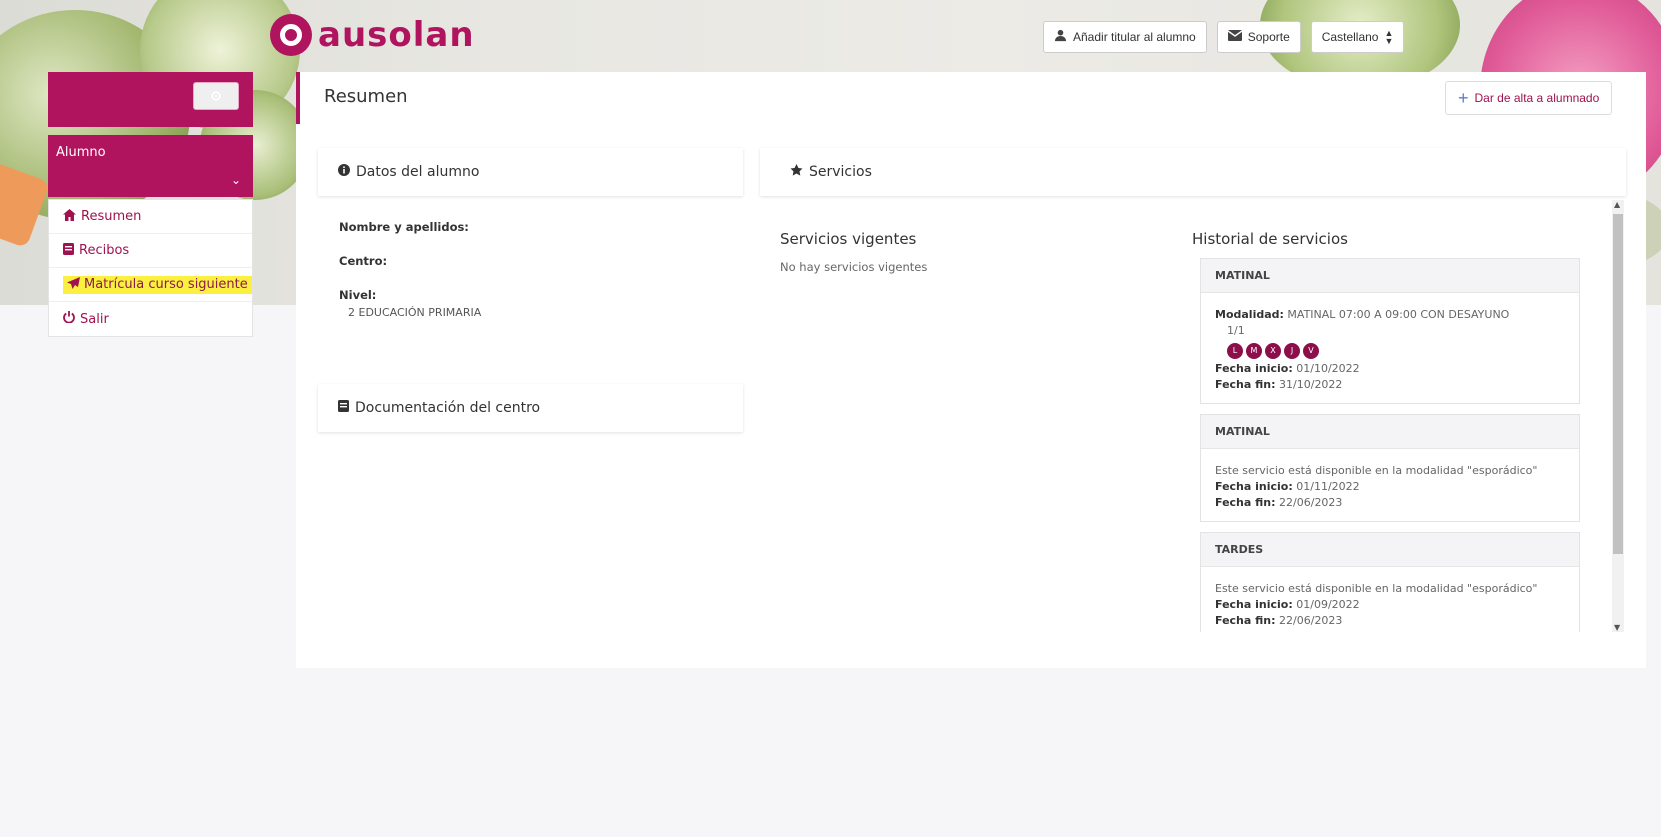 Image resolution: width=1661 pixels, height=837 pixels. Describe the element at coordinates (1463, 97) in the screenshot. I see `plus-icon: +` at that location.